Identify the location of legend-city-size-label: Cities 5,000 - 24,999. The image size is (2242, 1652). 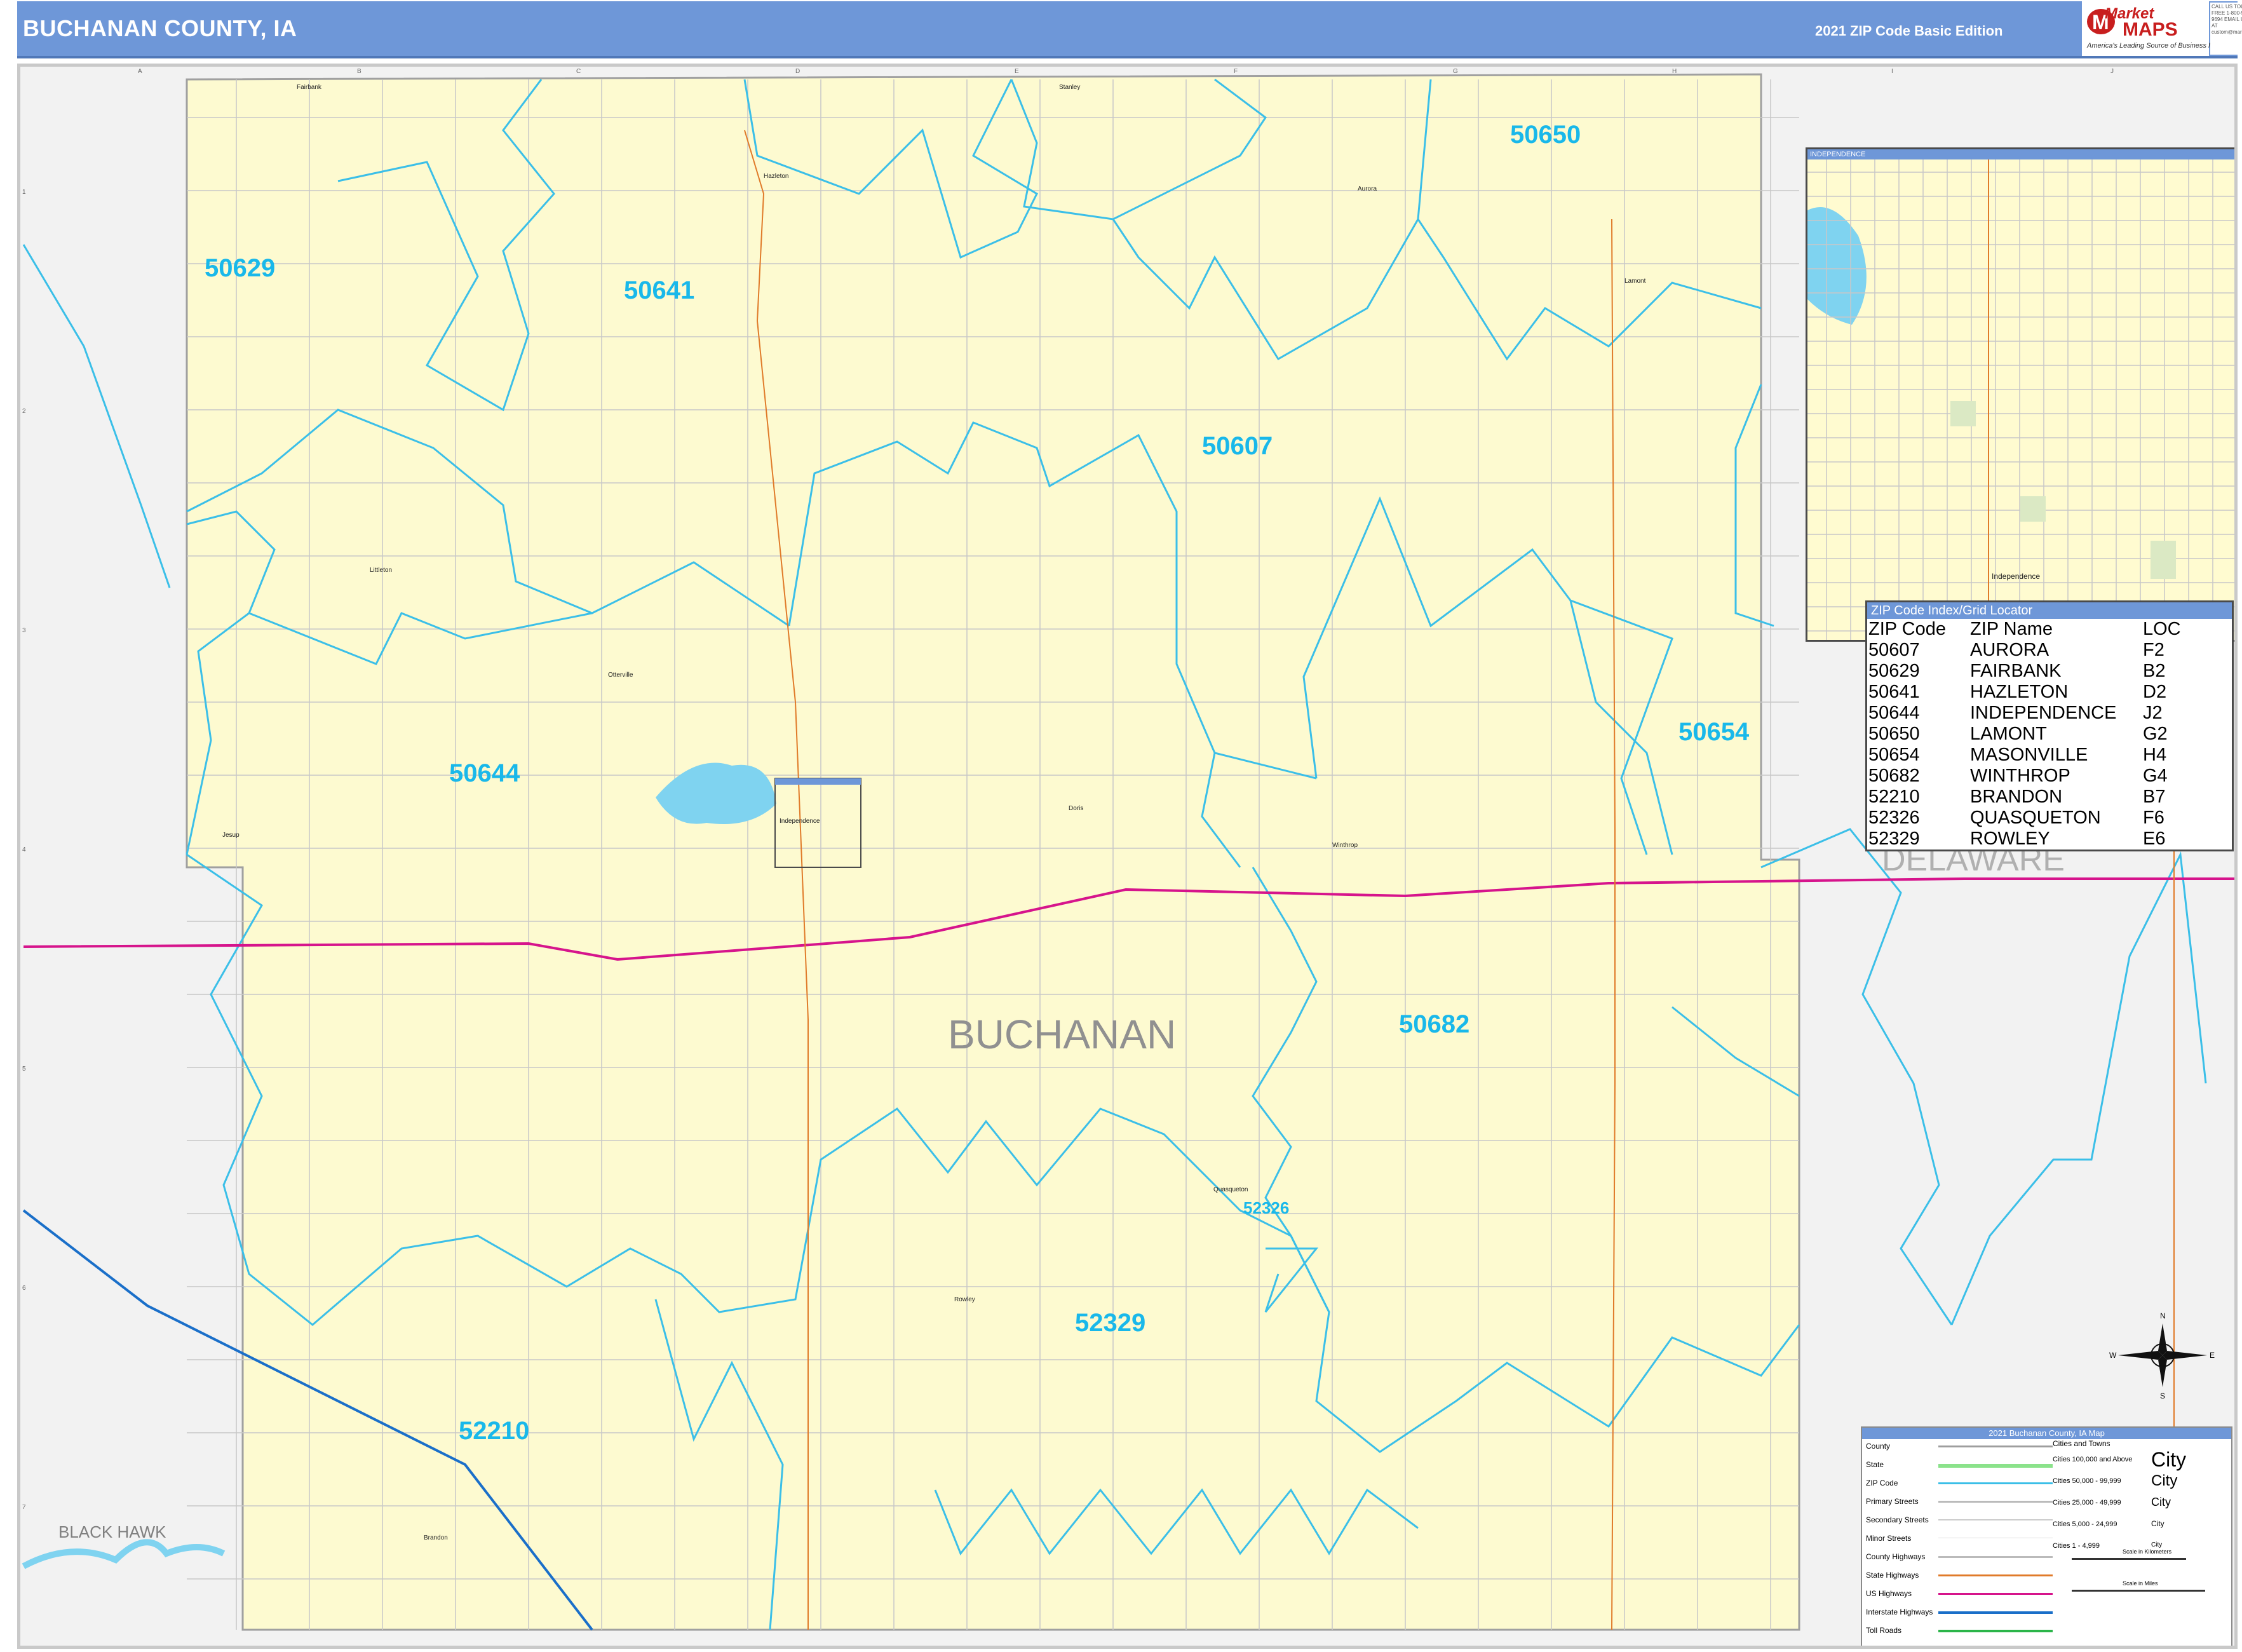
(2085, 1524).